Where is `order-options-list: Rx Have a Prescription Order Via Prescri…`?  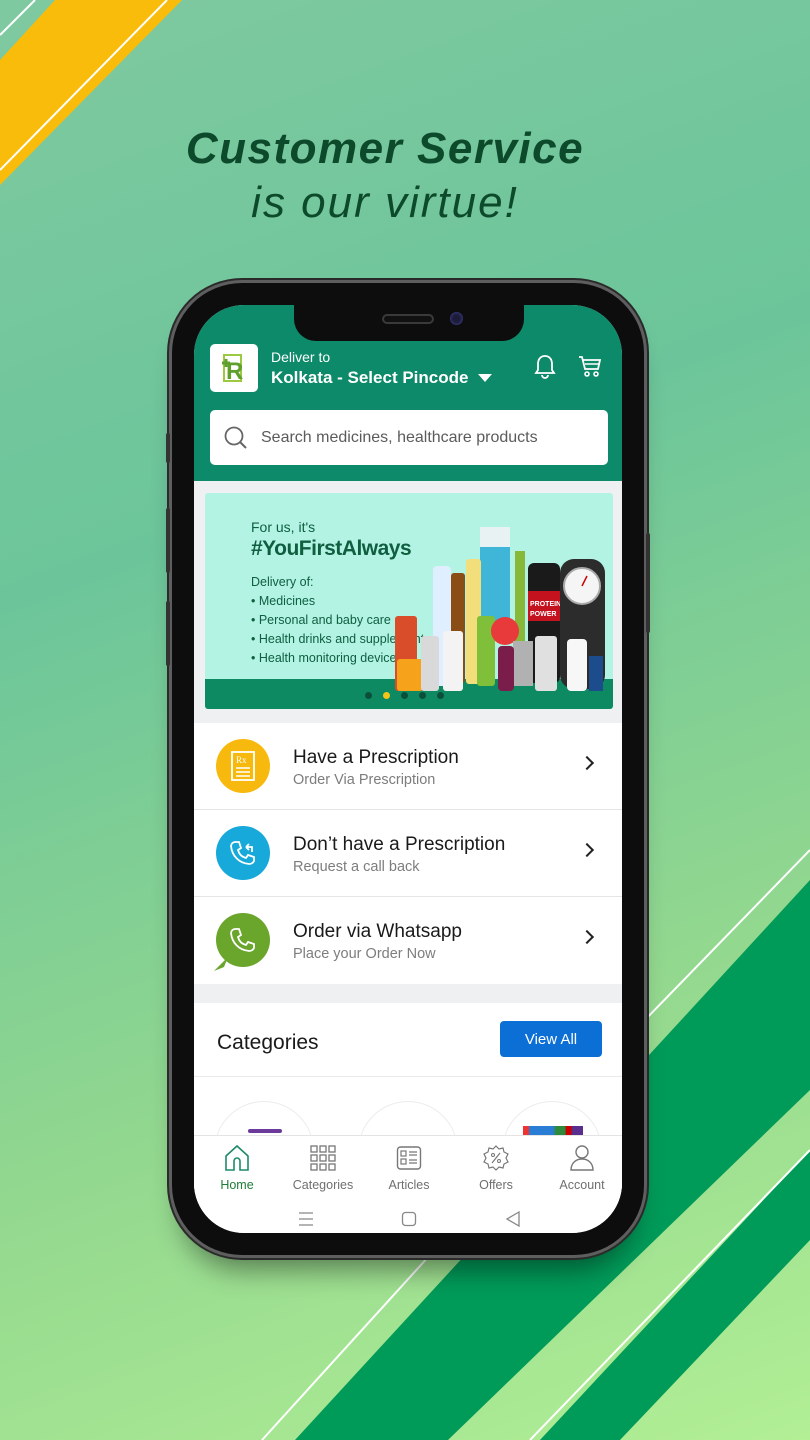 order-options-list: Rx Have a Prescription Order Via Prescri… is located at coordinates (408, 853).